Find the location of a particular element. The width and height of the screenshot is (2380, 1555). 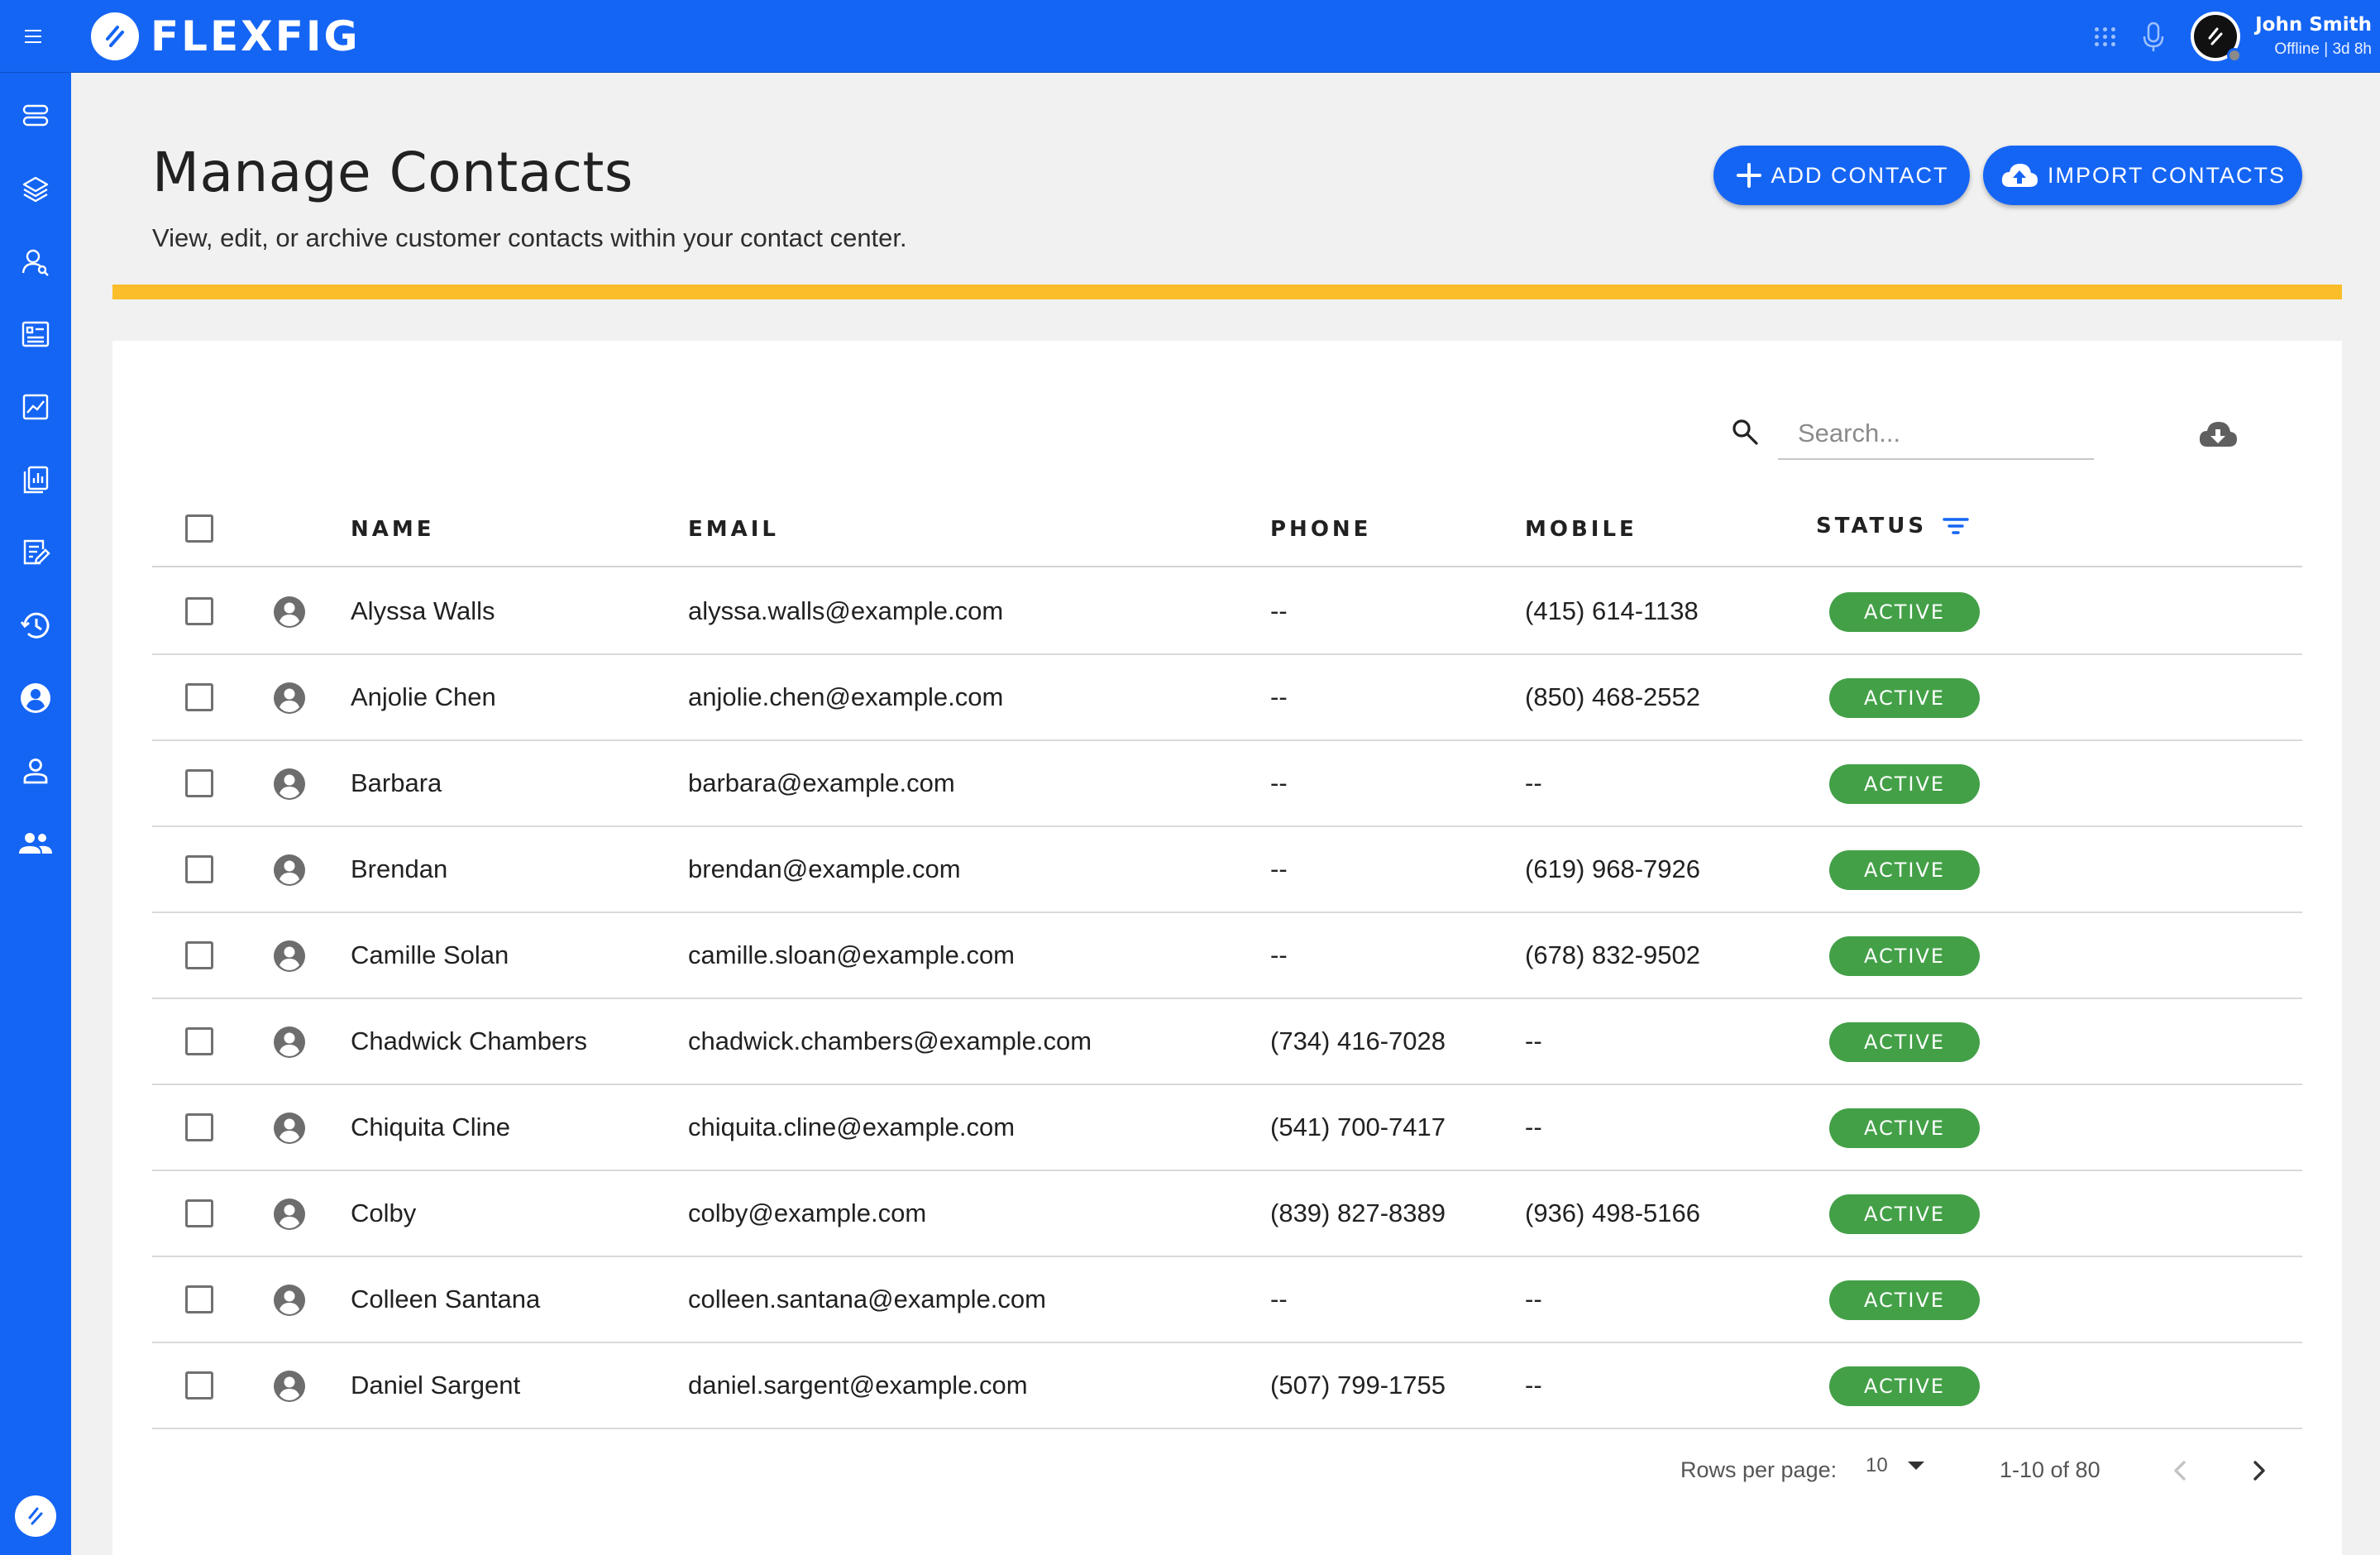

microphone-icon is located at coordinates (2153, 36).